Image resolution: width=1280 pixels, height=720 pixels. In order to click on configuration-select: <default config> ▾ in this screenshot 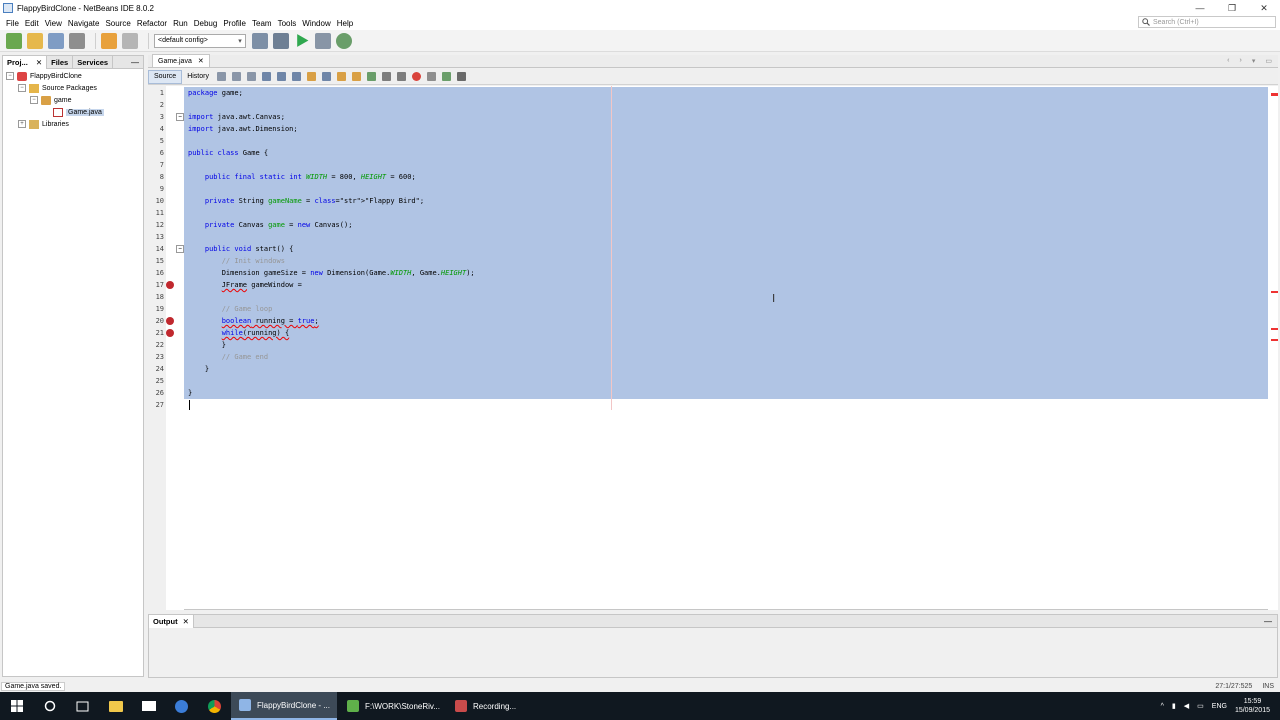, I will do `click(200, 40)`.